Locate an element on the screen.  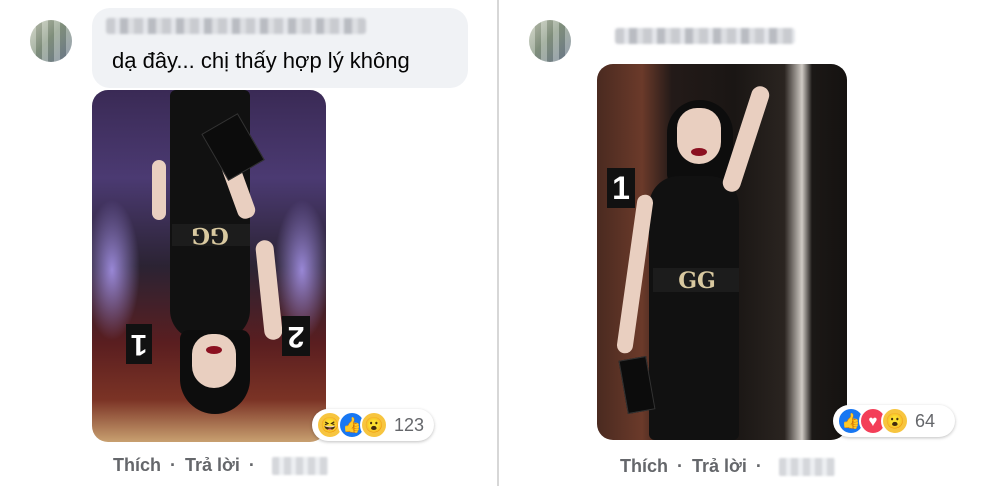
photo-figure is located at coordinates (694, 308).